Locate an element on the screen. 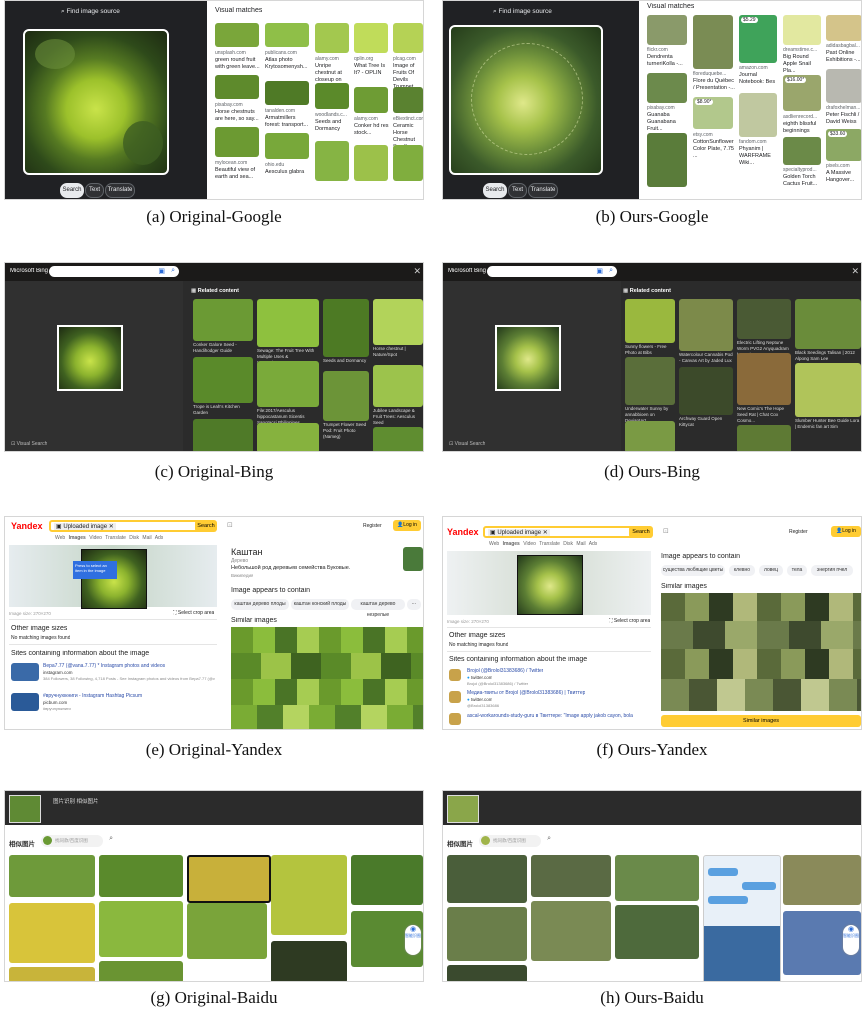  translate-mode-button: Translate is located at coordinates (120, 190).